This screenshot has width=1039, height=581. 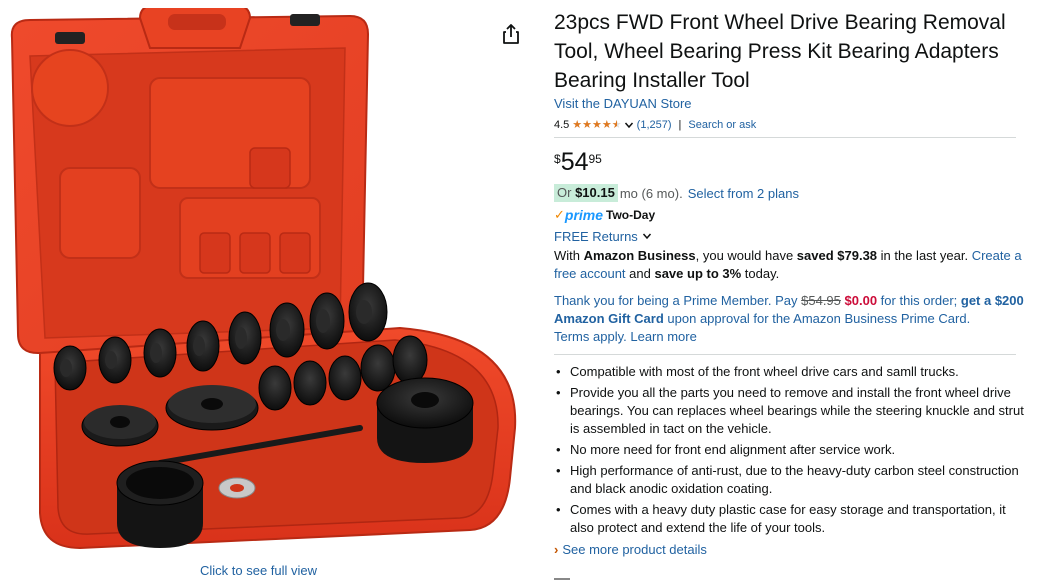 I want to click on share-icon, so click(x=511, y=34).